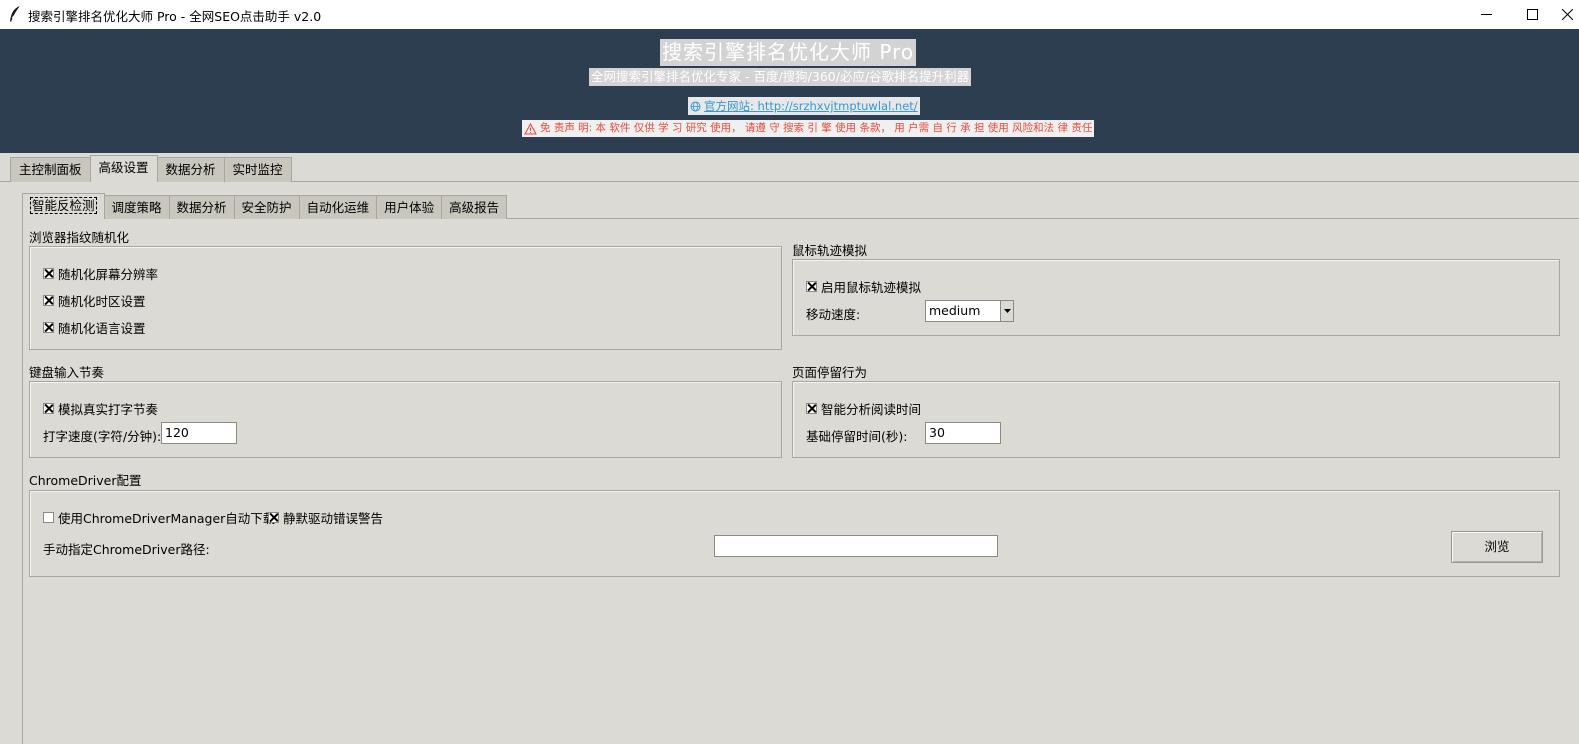 The image size is (1579, 744). Describe the element at coordinates (333, 518) in the screenshot. I see `silence-driver-warning-label: 静默驱动错误警告` at that location.